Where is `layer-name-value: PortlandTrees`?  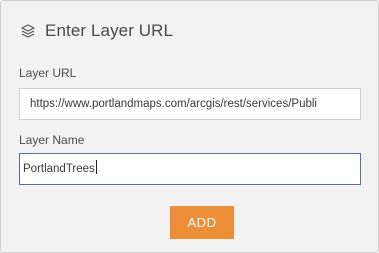 layer-name-value: PortlandTrees is located at coordinates (59, 169).